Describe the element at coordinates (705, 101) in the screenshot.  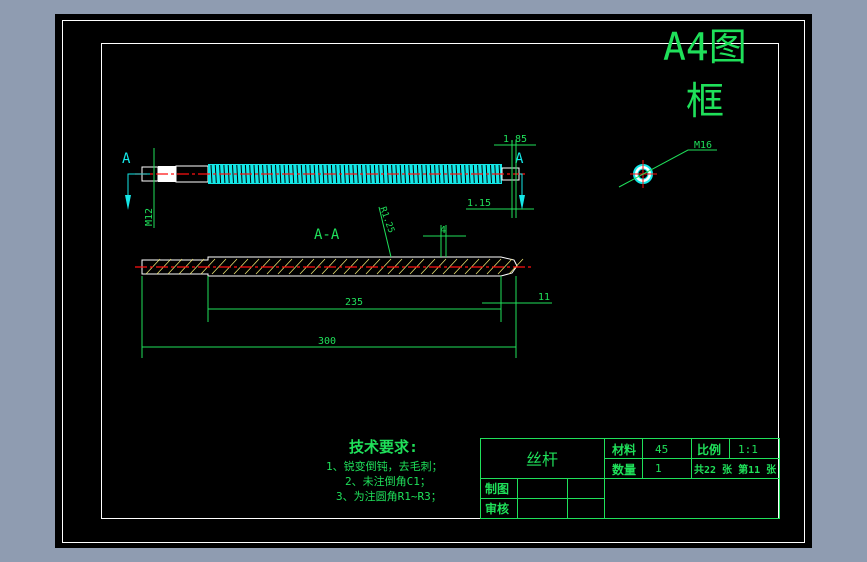
I see `frame-title-line2: 框` at that location.